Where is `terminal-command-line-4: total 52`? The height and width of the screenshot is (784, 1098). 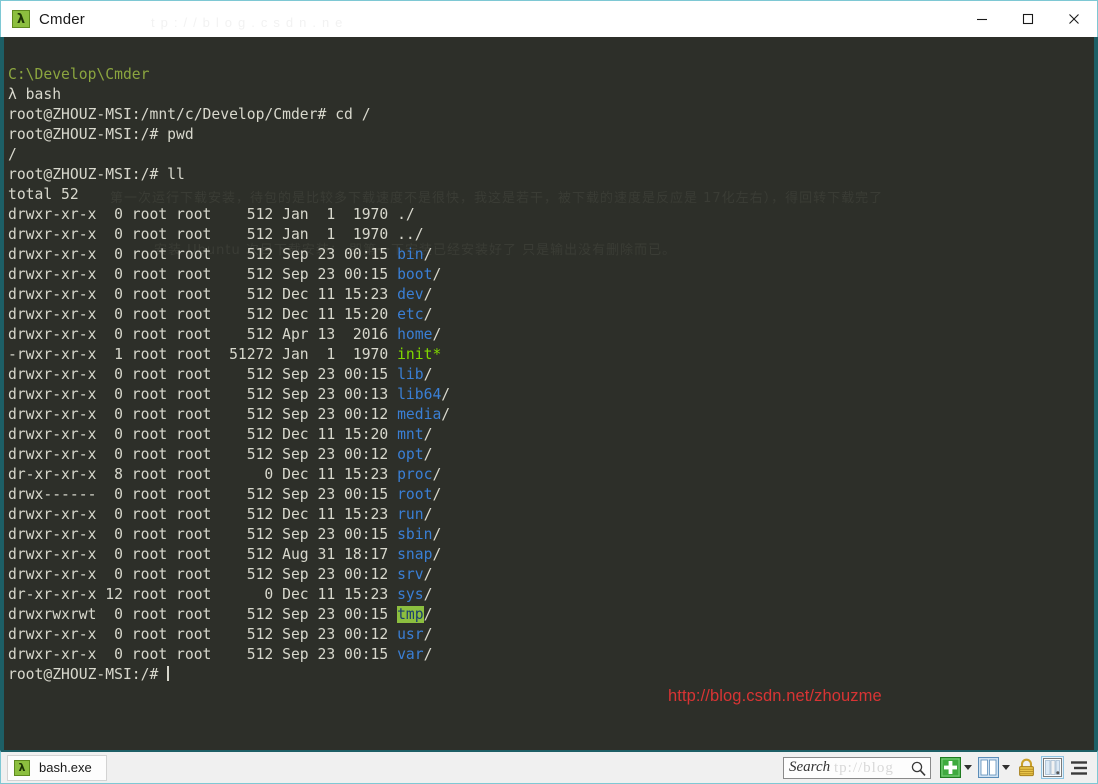 terminal-command-line-4: total 52 is located at coordinates (551, 195).